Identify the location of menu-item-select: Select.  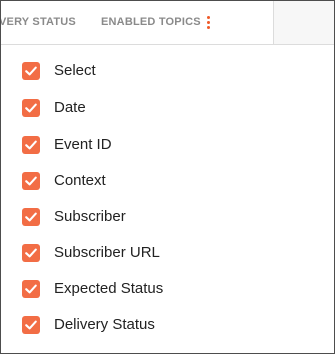
(167, 71).